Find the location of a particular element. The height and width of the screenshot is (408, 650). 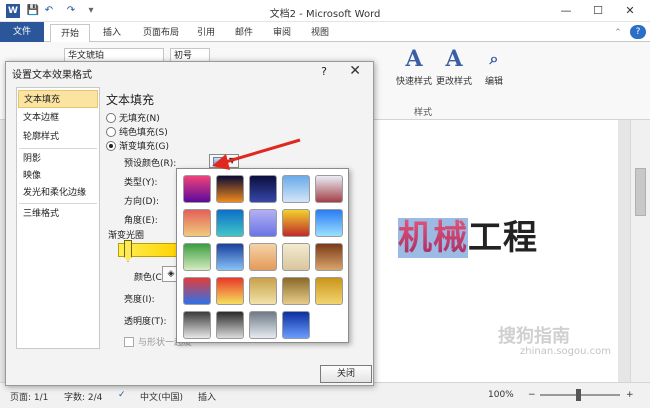

edit-button: ⌕ 编辑 is located at coordinates (494, 66).